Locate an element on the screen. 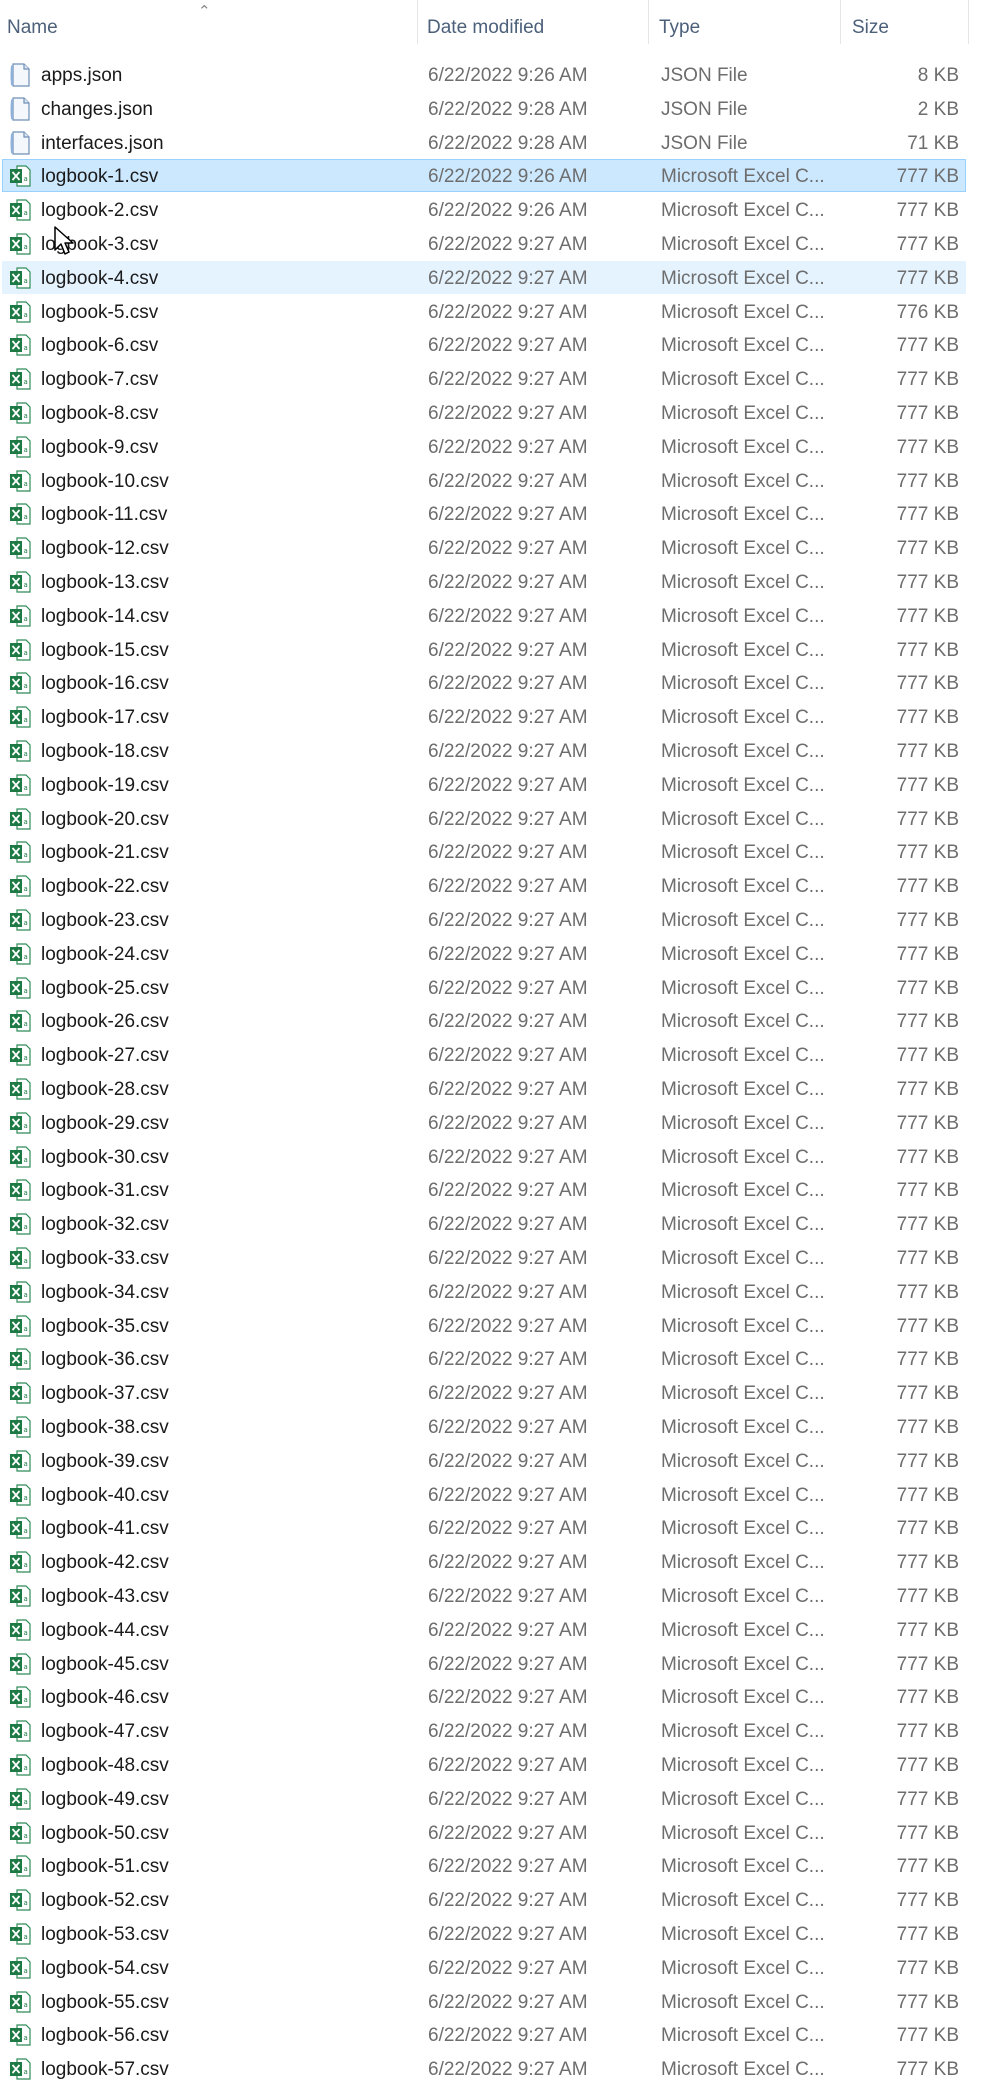 The height and width of the screenshot is (2087, 1000). file-name: logbook-27.csv is located at coordinates (105, 1056).